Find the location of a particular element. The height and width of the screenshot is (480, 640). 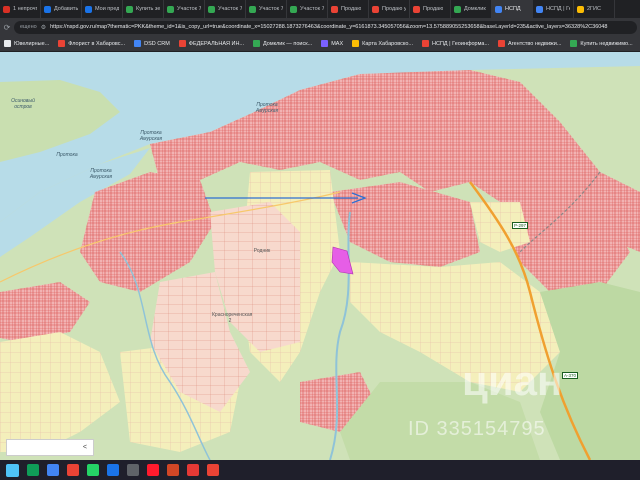

mail-icon is located at coordinates (113, 470).